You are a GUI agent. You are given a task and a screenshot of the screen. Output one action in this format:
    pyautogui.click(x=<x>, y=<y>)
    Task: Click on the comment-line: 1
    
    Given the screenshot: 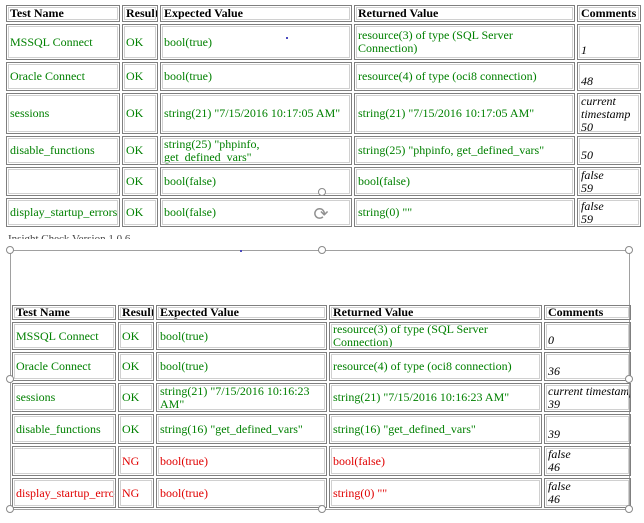 What is the action you would take?
    pyautogui.click(x=584, y=50)
    